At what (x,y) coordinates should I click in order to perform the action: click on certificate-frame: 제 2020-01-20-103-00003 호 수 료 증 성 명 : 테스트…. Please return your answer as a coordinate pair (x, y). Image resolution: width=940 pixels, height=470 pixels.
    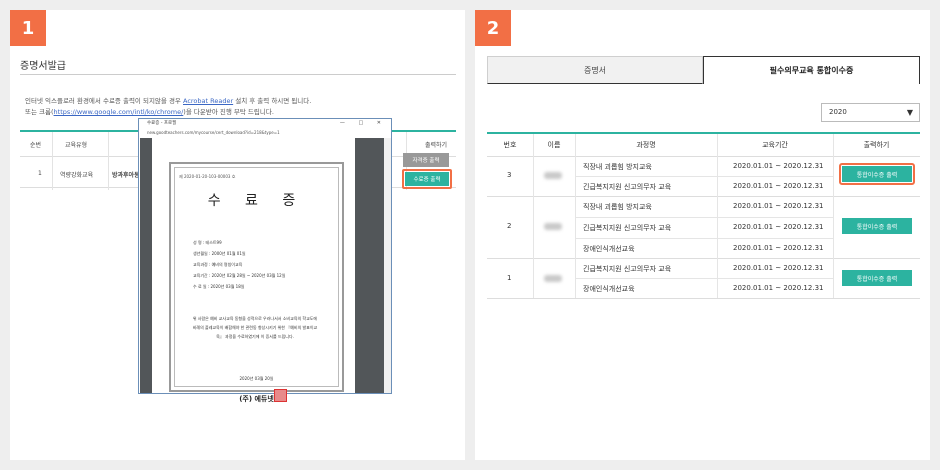
    Looking at the image, I should click on (256, 282).